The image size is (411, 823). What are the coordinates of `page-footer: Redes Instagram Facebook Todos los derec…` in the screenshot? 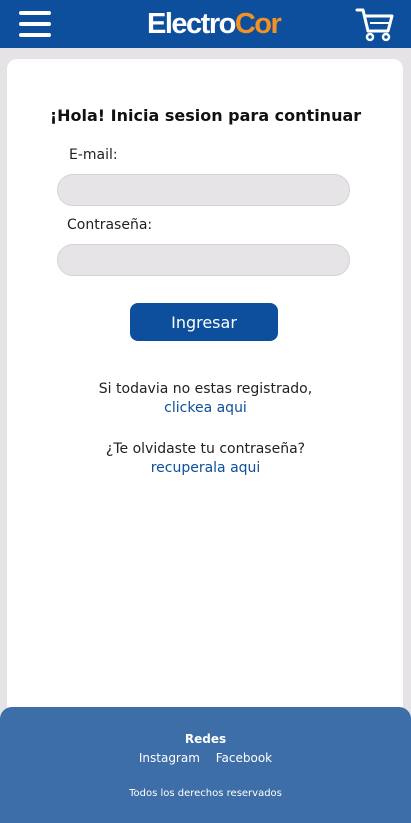 It's located at (205, 765).